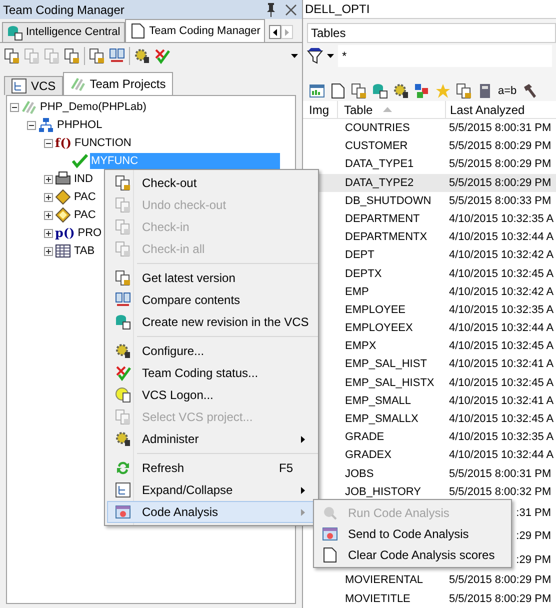 The height and width of the screenshot is (608, 556). Describe the element at coordinates (378, 400) in the screenshot. I see `table-cell: EMP_SMALL` at that location.